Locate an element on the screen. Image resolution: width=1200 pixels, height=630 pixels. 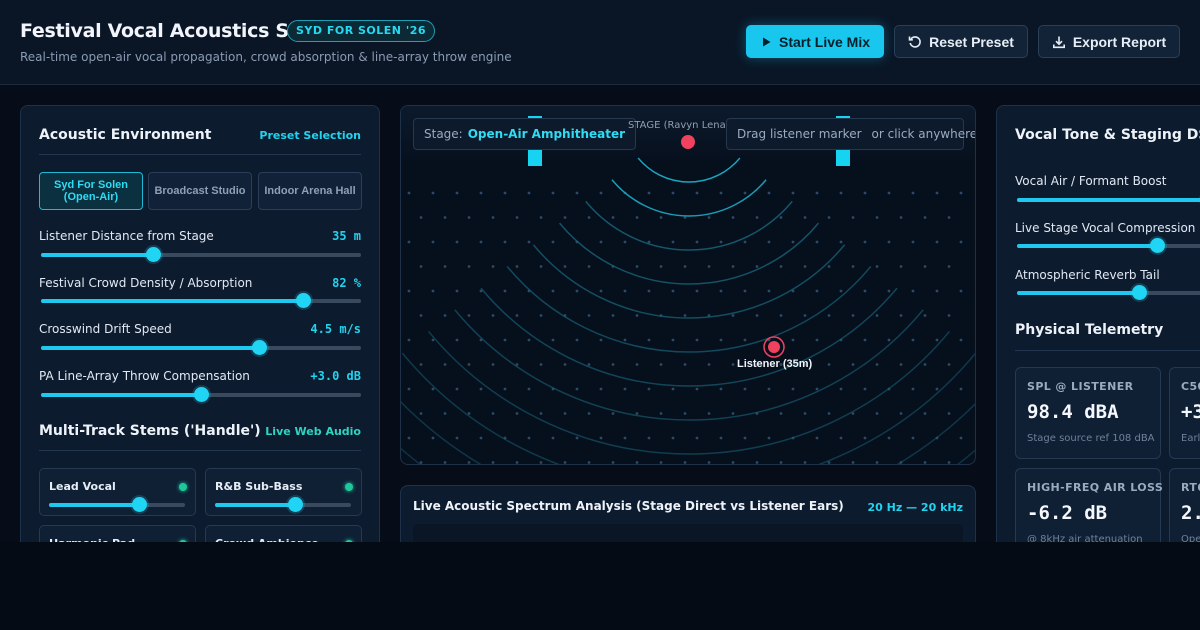
venue-badge: SYD FOR SOLEN '26 is located at coordinates (361, 31).